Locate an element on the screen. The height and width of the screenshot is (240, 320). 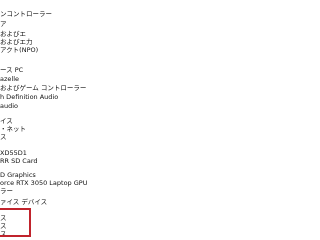
tree-item-label: RR SD Card is located at coordinates (19, 161).